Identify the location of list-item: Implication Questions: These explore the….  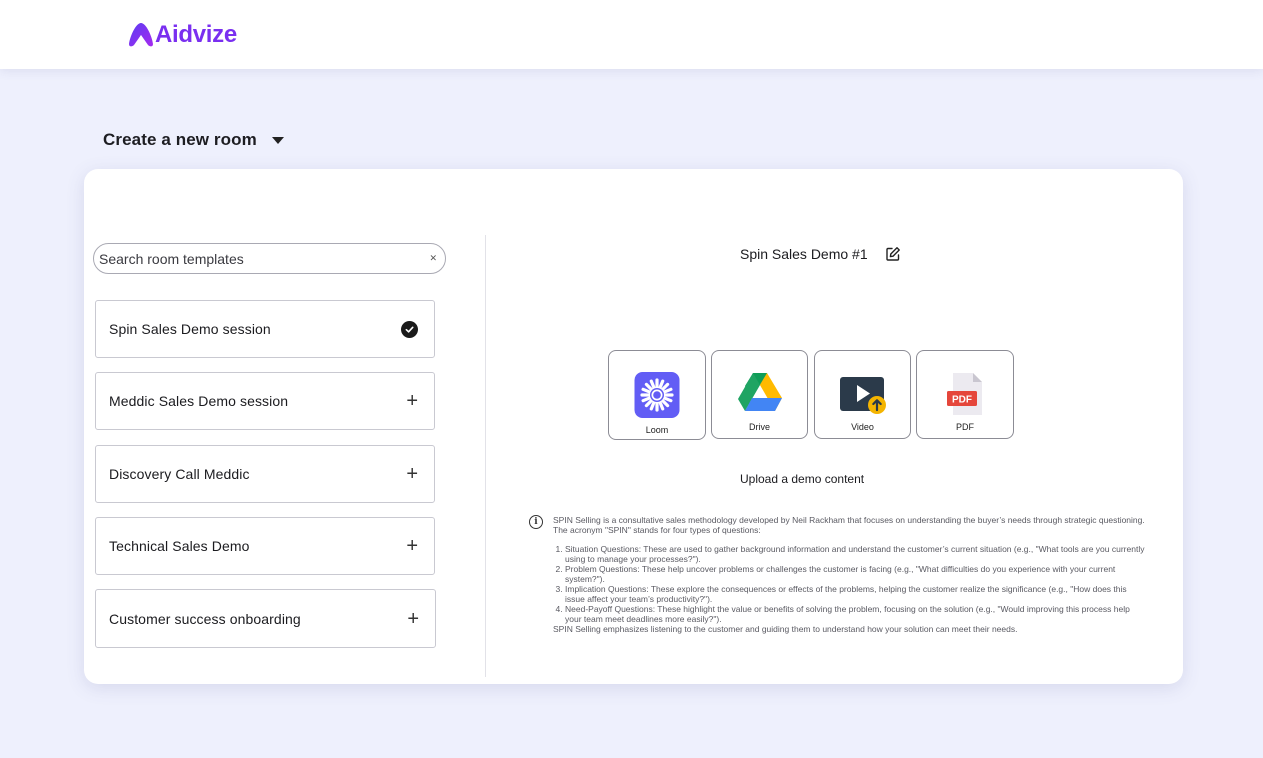
(856, 594).